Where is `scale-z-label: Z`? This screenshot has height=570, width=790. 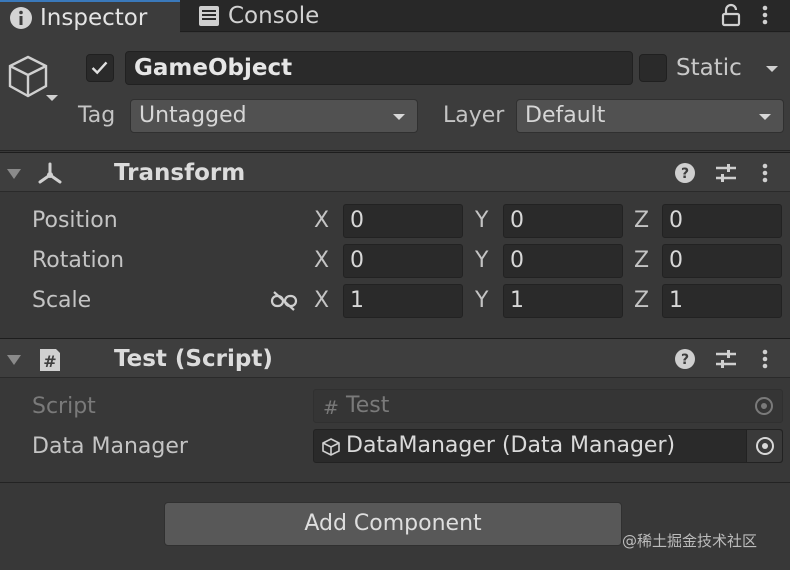 scale-z-label: Z is located at coordinates (641, 301).